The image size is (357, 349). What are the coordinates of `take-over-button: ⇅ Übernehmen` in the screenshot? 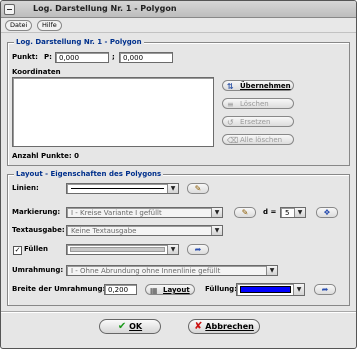 It's located at (258, 85).